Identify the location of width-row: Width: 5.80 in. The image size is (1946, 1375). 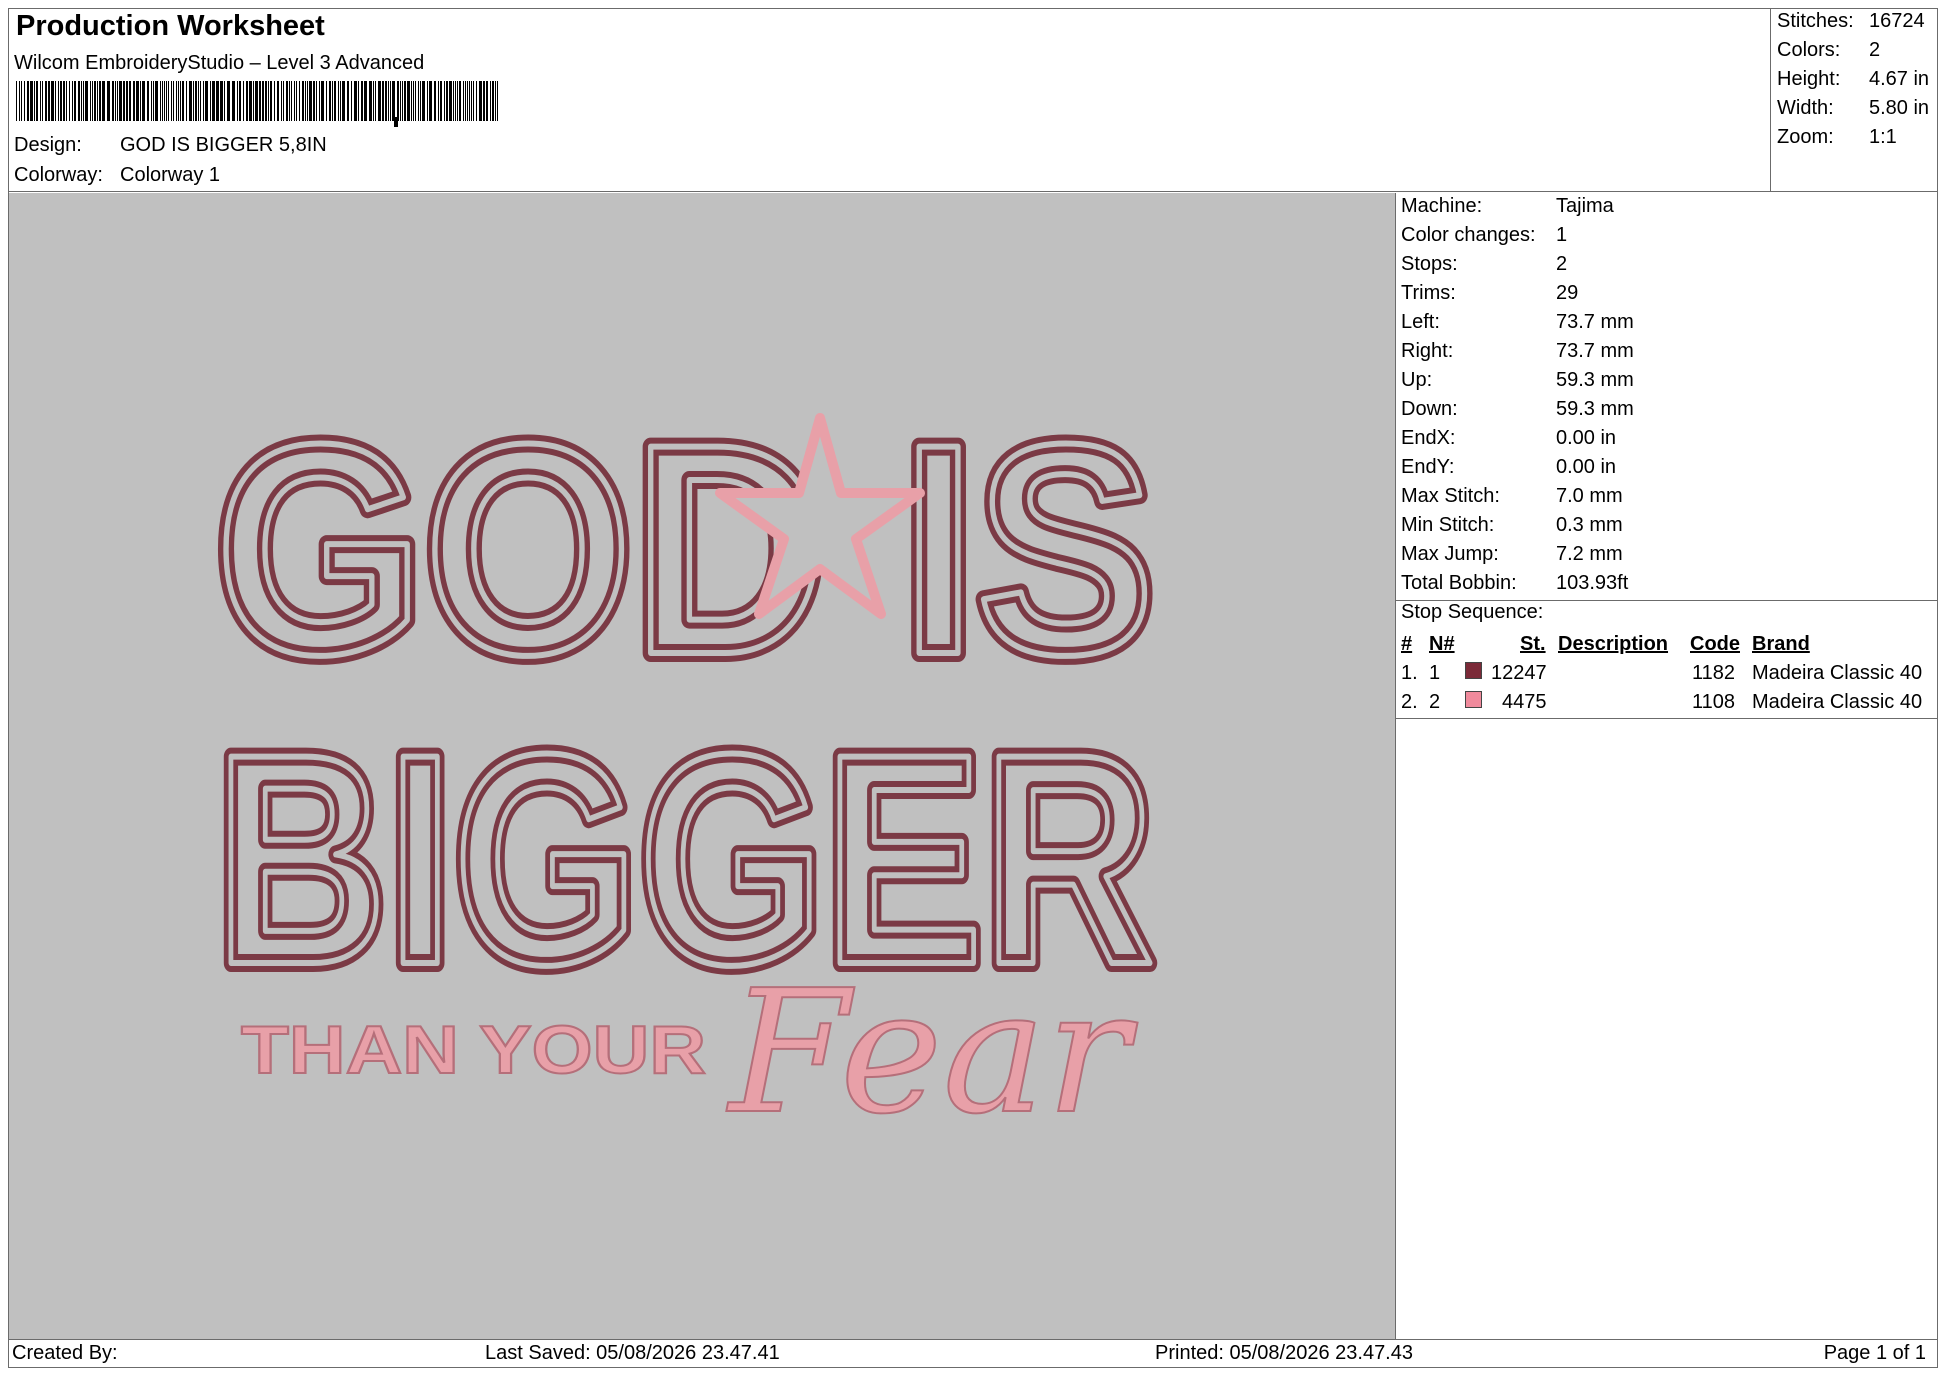
(1853, 108).